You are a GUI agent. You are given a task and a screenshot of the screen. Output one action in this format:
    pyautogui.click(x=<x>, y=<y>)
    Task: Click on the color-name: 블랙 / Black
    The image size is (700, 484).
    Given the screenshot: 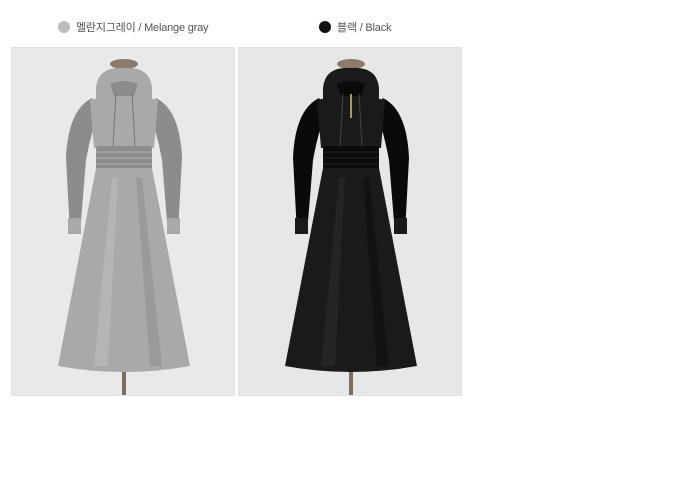 What is the action you would take?
    pyautogui.click(x=364, y=28)
    